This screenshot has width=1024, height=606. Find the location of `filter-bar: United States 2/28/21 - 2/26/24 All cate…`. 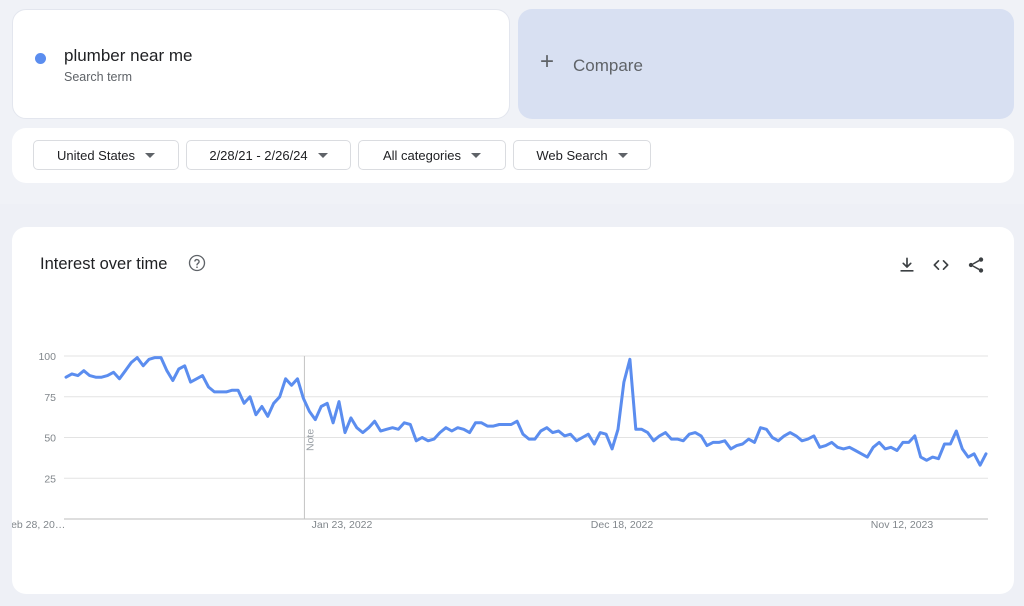

filter-bar: United States 2/28/21 - 2/26/24 All cate… is located at coordinates (513, 155).